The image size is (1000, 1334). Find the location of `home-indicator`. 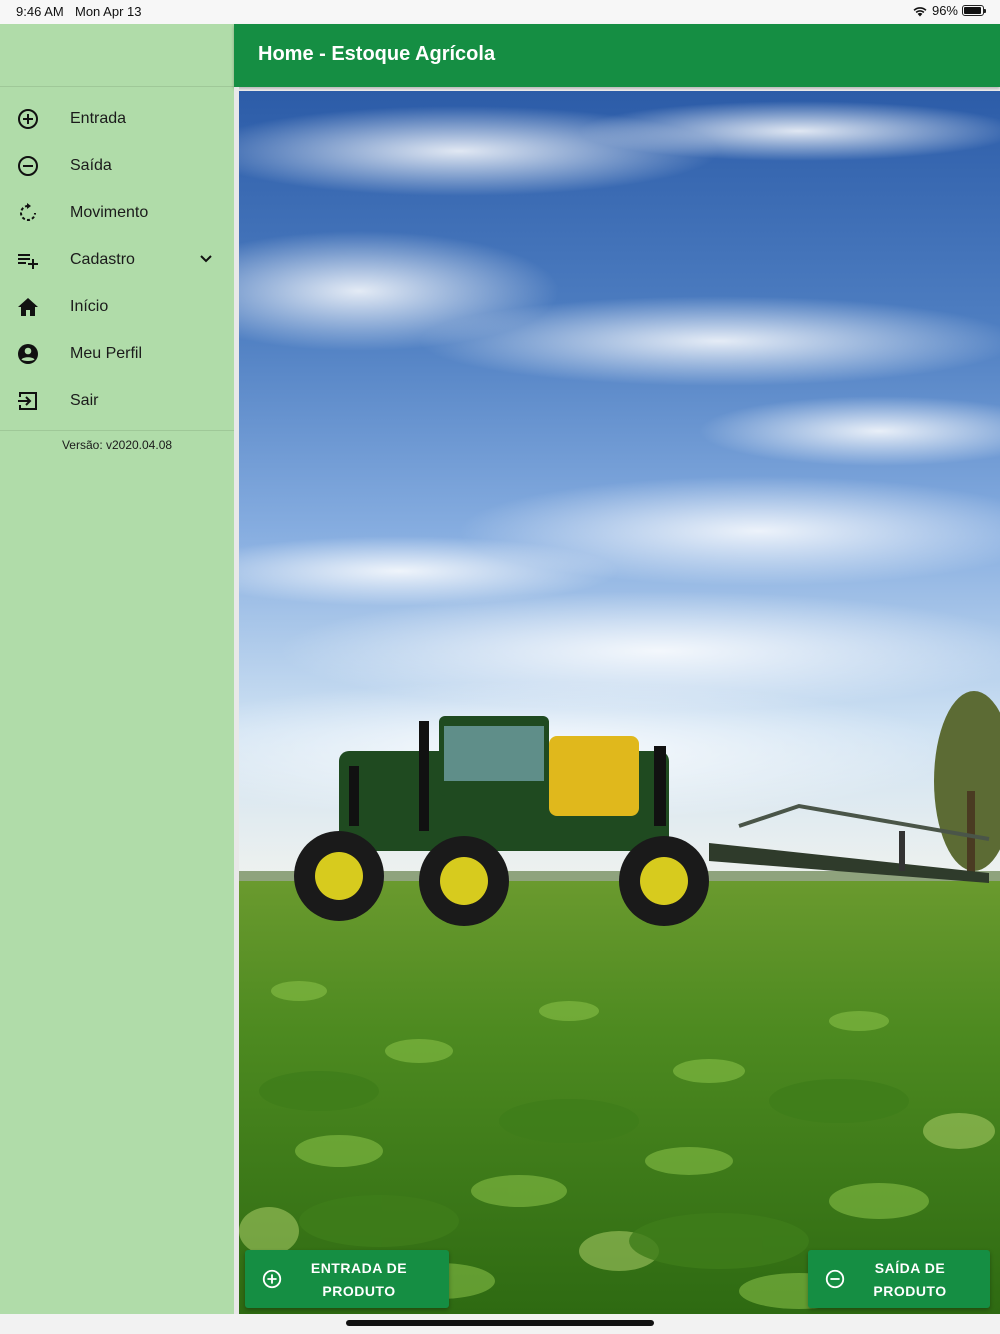

home-indicator is located at coordinates (500, 1323).